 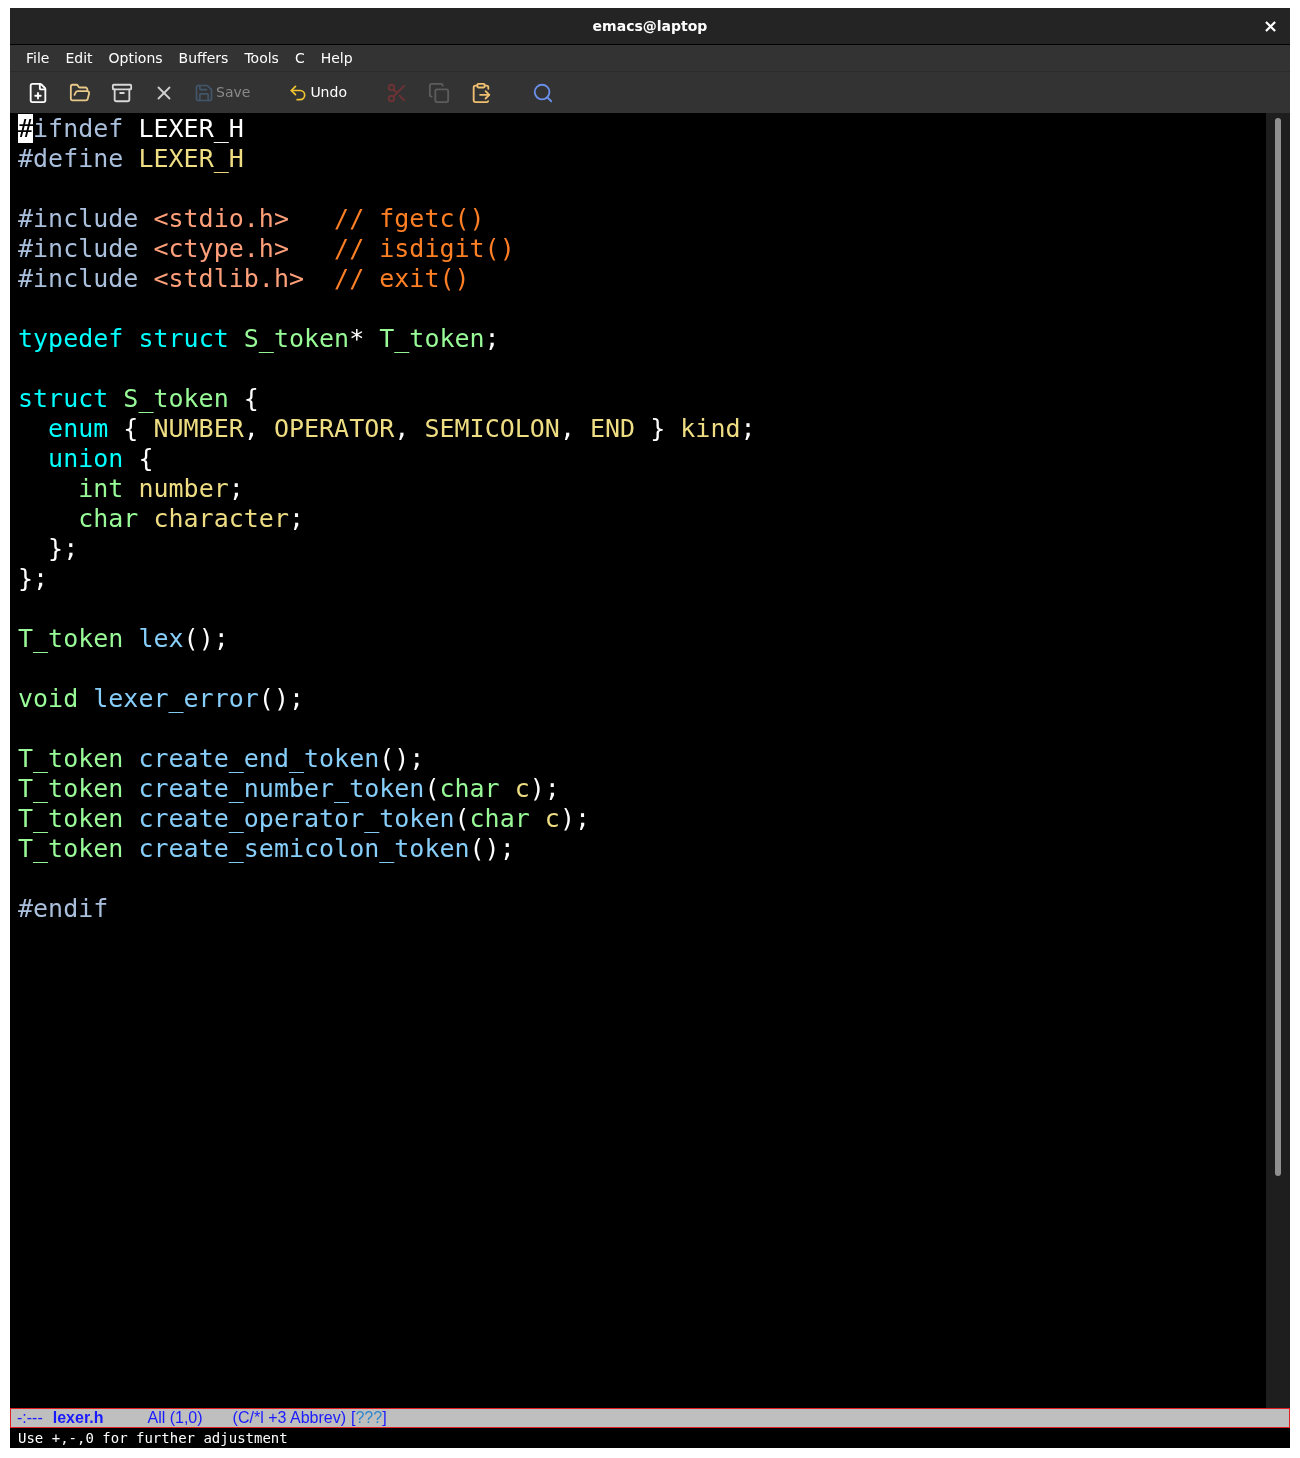 I want to click on mode-line-text: (C/*l +3 Abbrev), so click(x=289, y=1418).